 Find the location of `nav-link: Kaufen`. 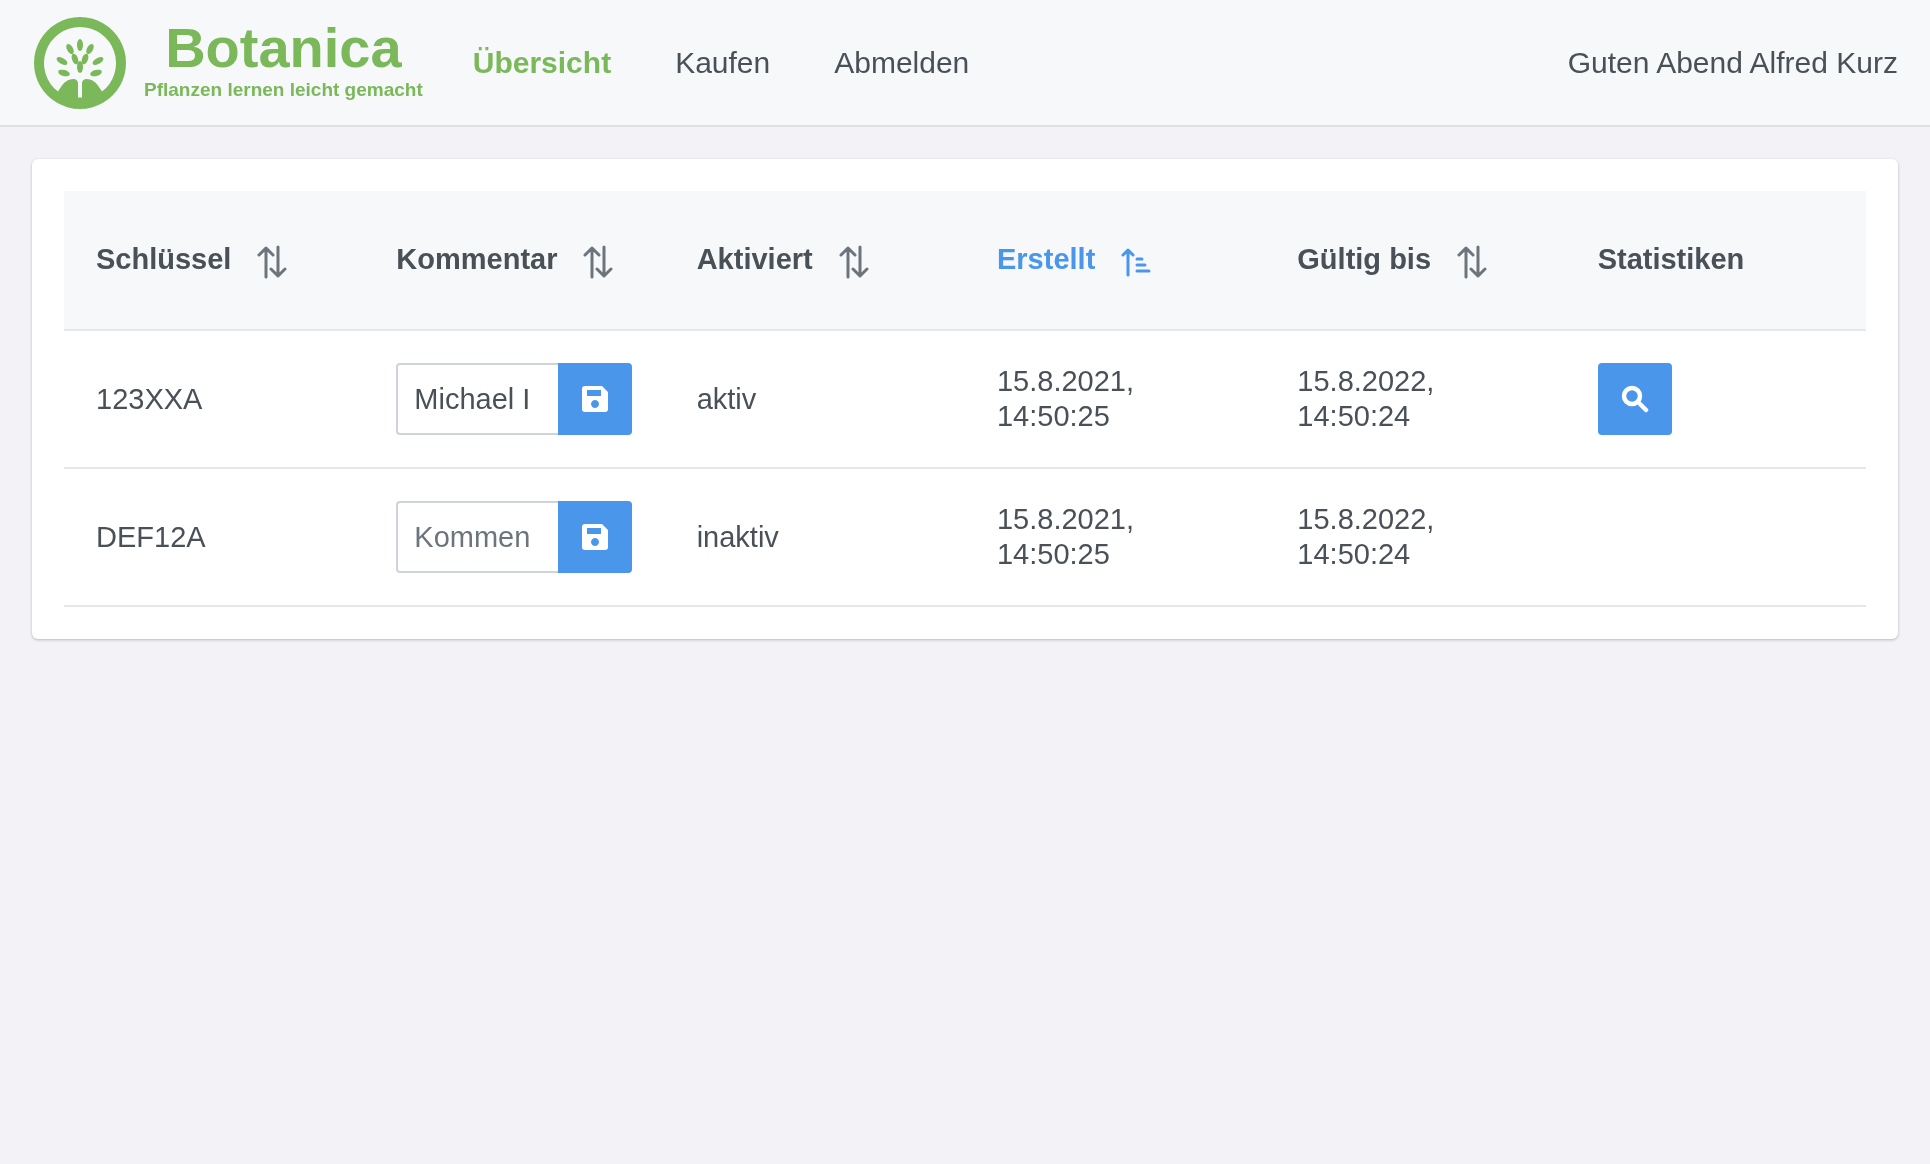

nav-link: Kaufen is located at coordinates (723, 62).